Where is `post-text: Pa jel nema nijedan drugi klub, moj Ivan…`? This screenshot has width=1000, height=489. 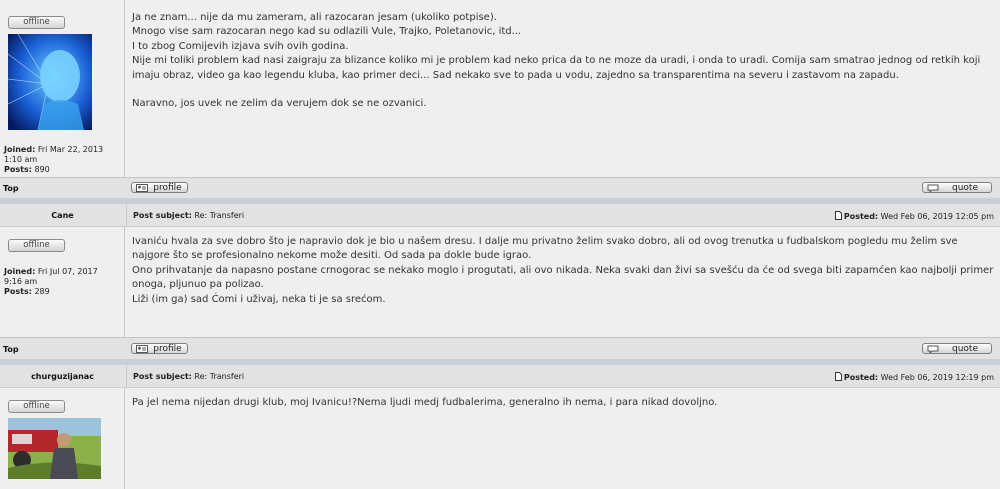 post-text: Pa jel nema nijedan drugi klub, moj Ivan… is located at coordinates (425, 402).